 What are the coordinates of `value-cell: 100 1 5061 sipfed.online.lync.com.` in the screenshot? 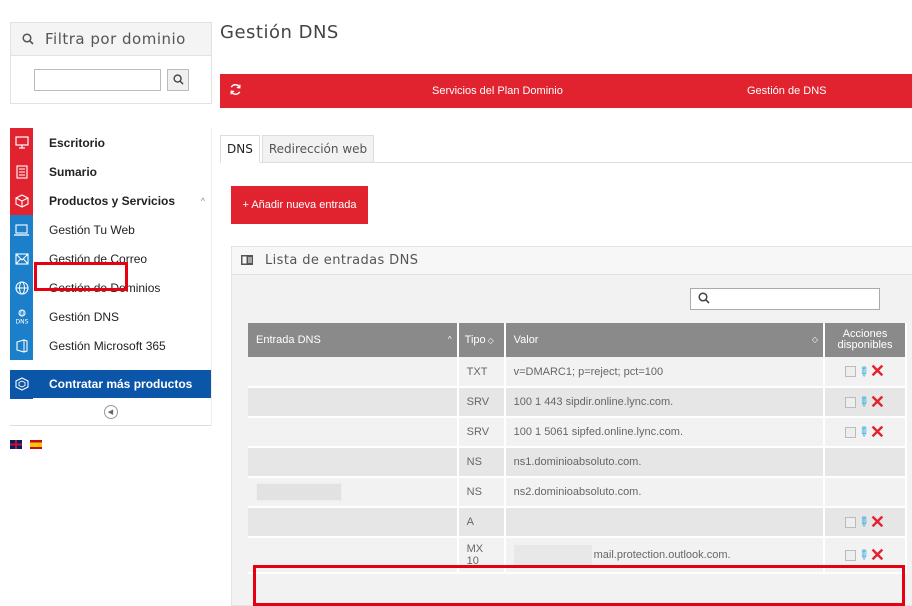 It's located at (665, 432).